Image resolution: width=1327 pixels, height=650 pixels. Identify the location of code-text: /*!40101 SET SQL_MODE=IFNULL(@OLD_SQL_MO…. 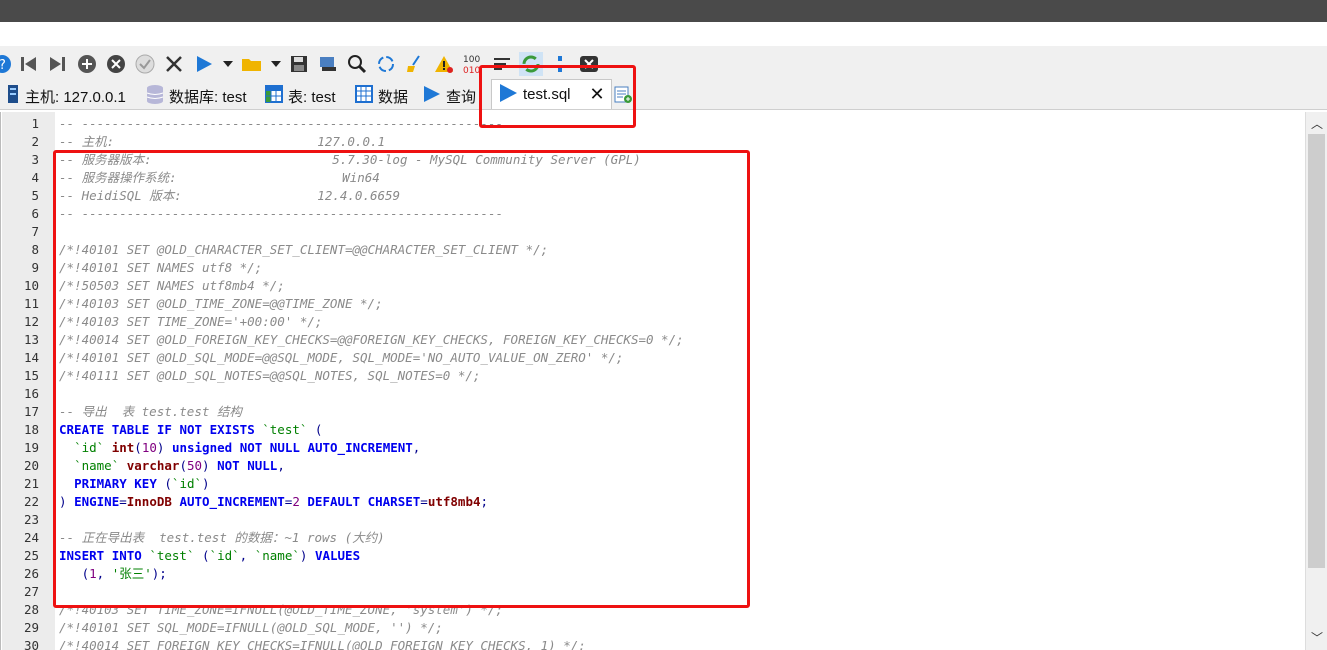
(251, 627).